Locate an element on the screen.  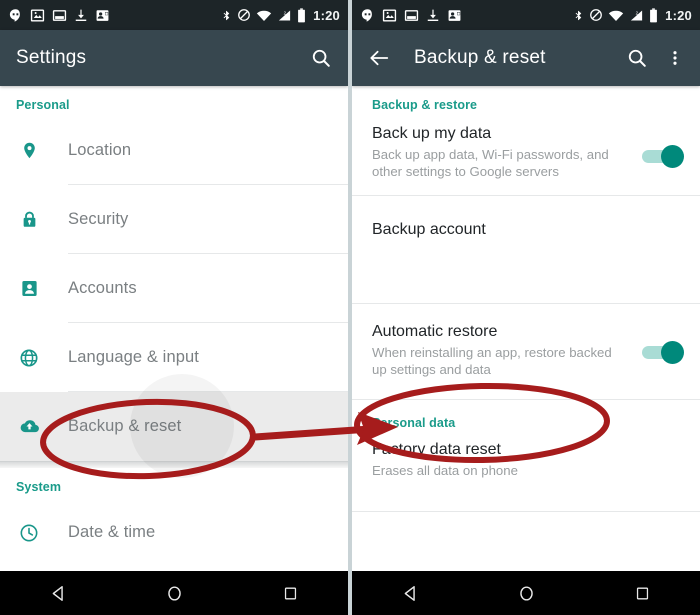
page-title: Backup & reset is located at coordinates (480, 57).